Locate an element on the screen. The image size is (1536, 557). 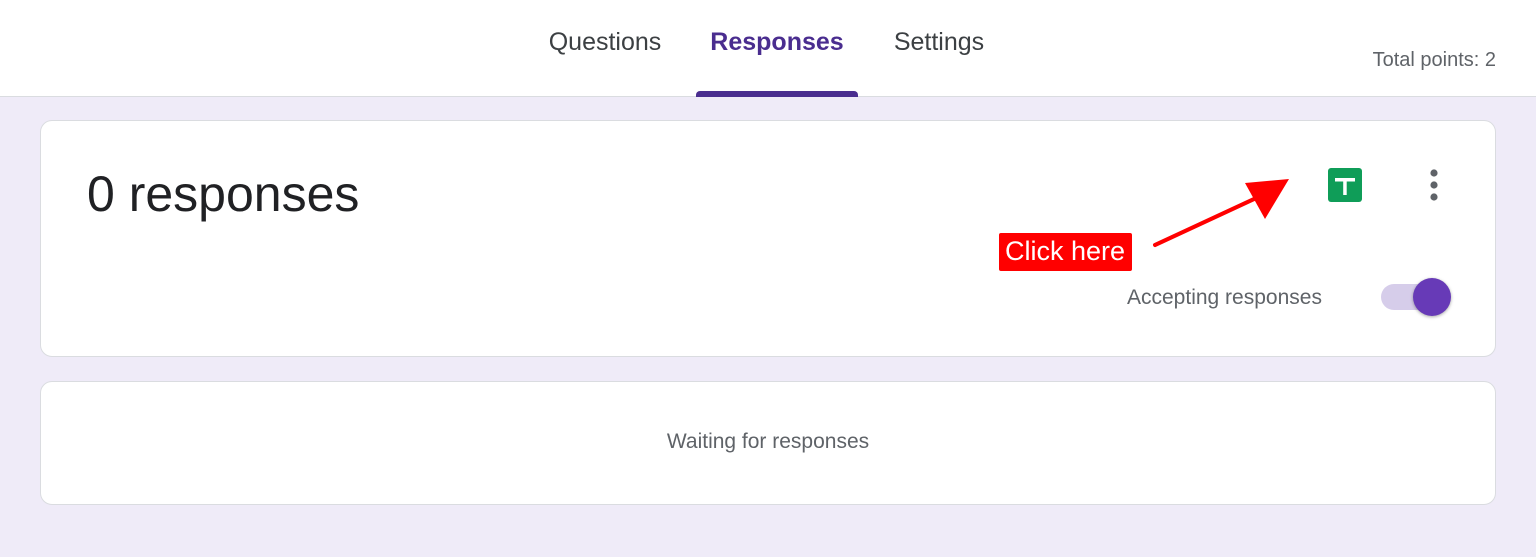
more-options-button is located at coordinates (1434, 185).